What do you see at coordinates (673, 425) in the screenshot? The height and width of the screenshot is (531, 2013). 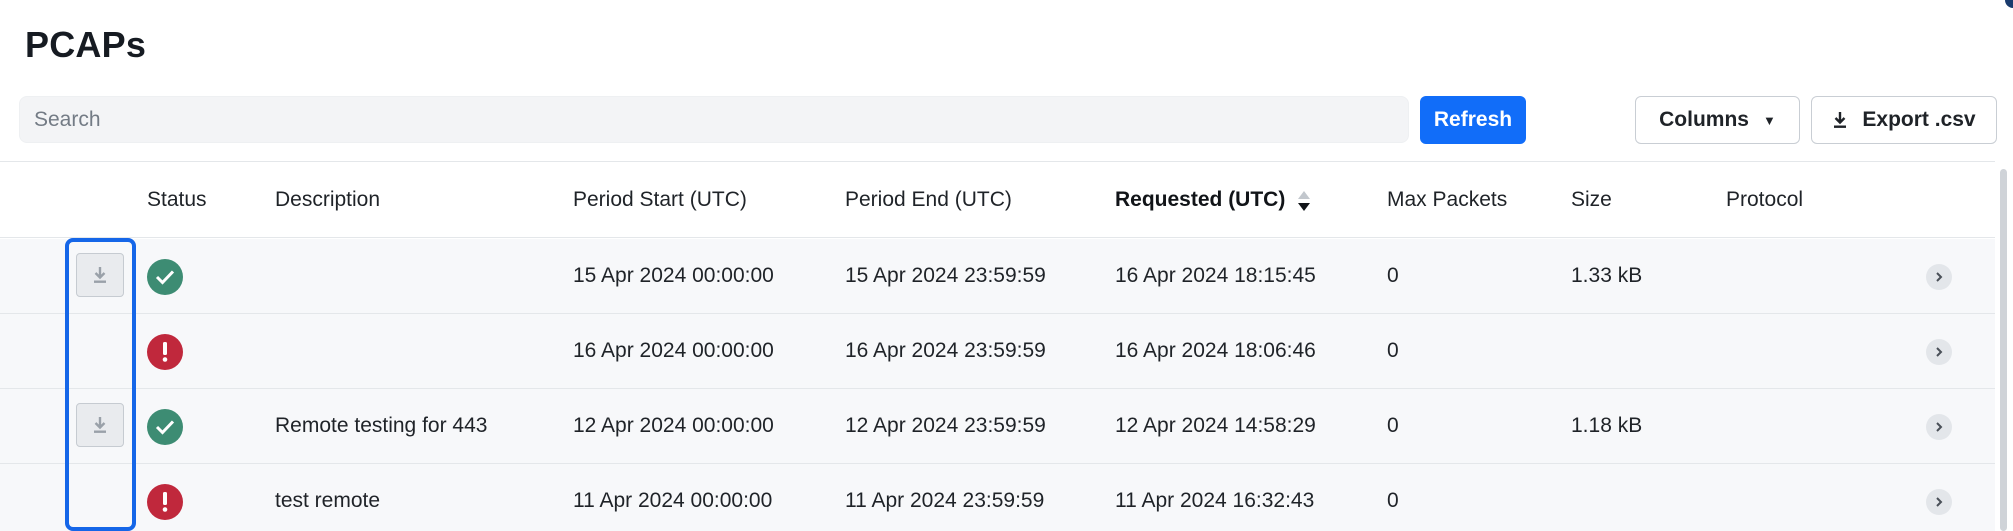 I see `cell-period-start: 12 Apr 2024 00:00:00` at bounding box center [673, 425].